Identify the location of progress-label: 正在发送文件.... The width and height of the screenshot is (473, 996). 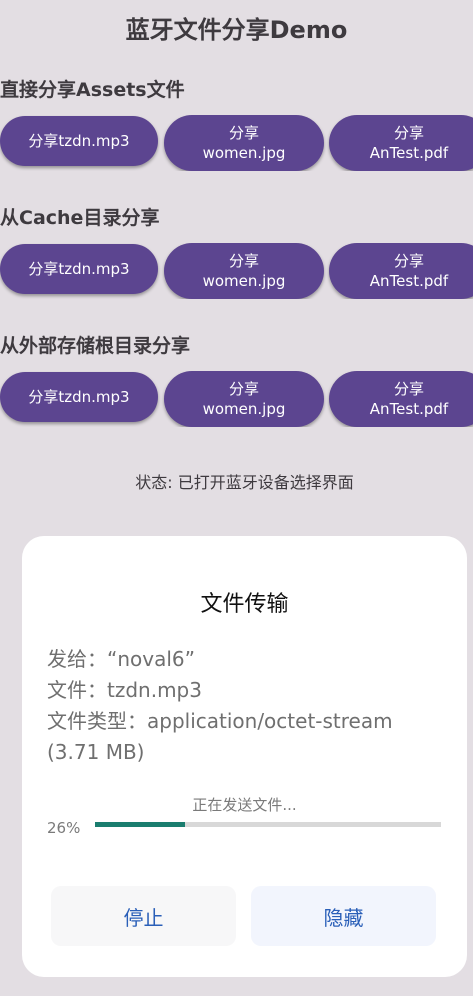
(244, 805).